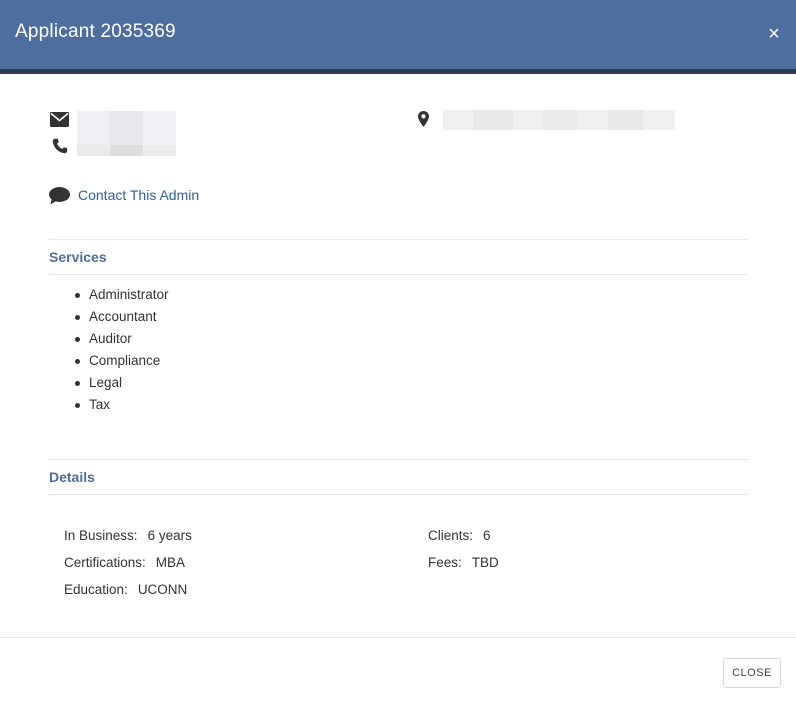  What do you see at coordinates (126, 128) in the screenshot?
I see `email-value-redacted` at bounding box center [126, 128].